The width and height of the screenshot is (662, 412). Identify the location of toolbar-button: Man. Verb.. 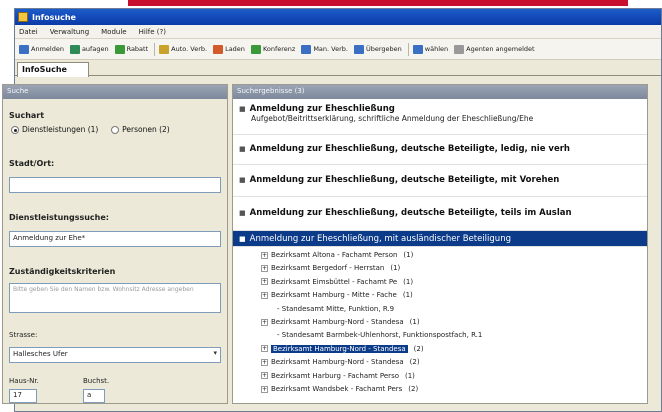
(324, 49).